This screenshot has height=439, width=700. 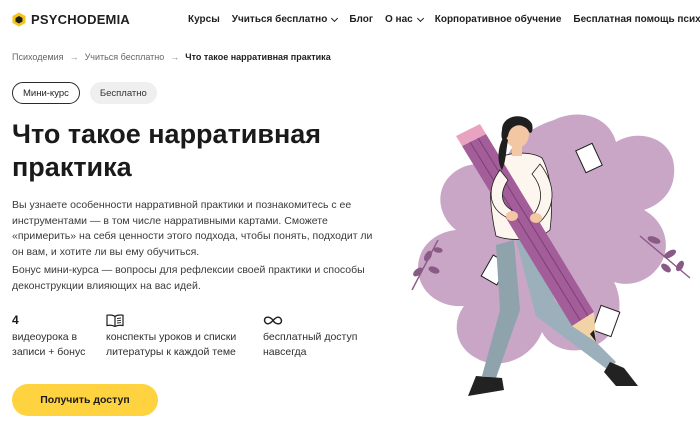 I want to click on nav-label: Блог, so click(x=361, y=19).